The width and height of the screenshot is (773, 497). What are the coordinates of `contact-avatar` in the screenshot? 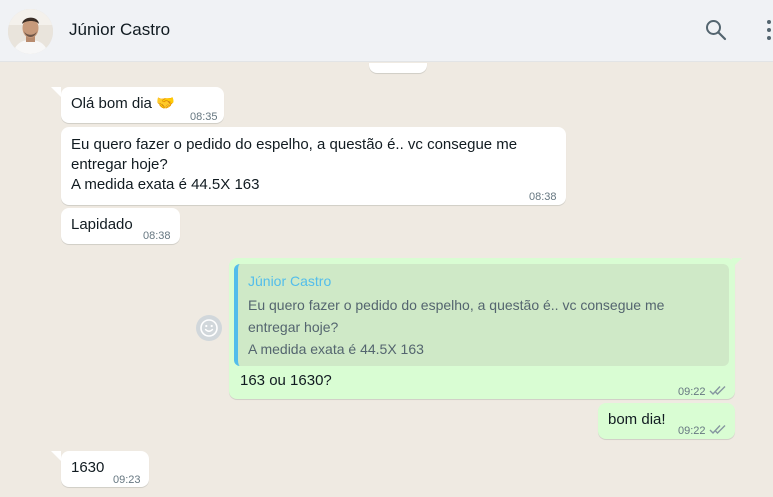 It's located at (30, 31).